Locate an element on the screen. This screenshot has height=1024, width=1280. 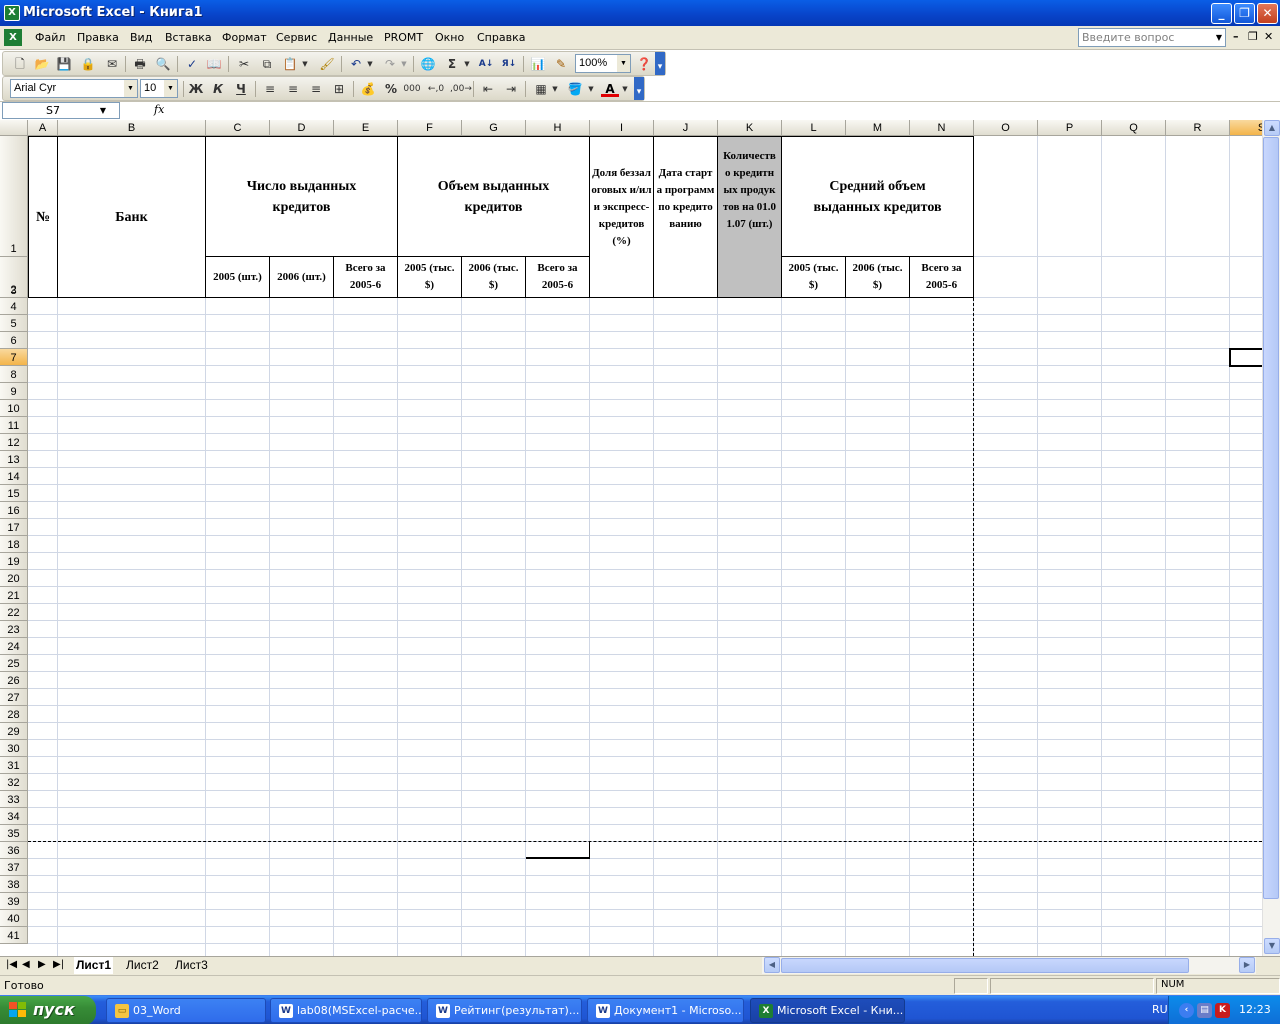
row-header: 17 is located at coordinates (14, 527).